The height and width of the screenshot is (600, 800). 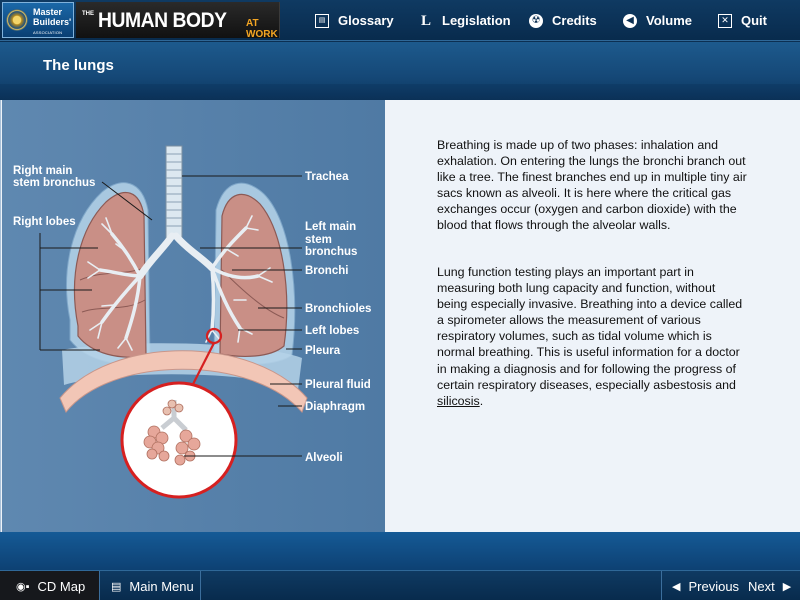 I want to click on page-title: The lungs, so click(x=78, y=65).